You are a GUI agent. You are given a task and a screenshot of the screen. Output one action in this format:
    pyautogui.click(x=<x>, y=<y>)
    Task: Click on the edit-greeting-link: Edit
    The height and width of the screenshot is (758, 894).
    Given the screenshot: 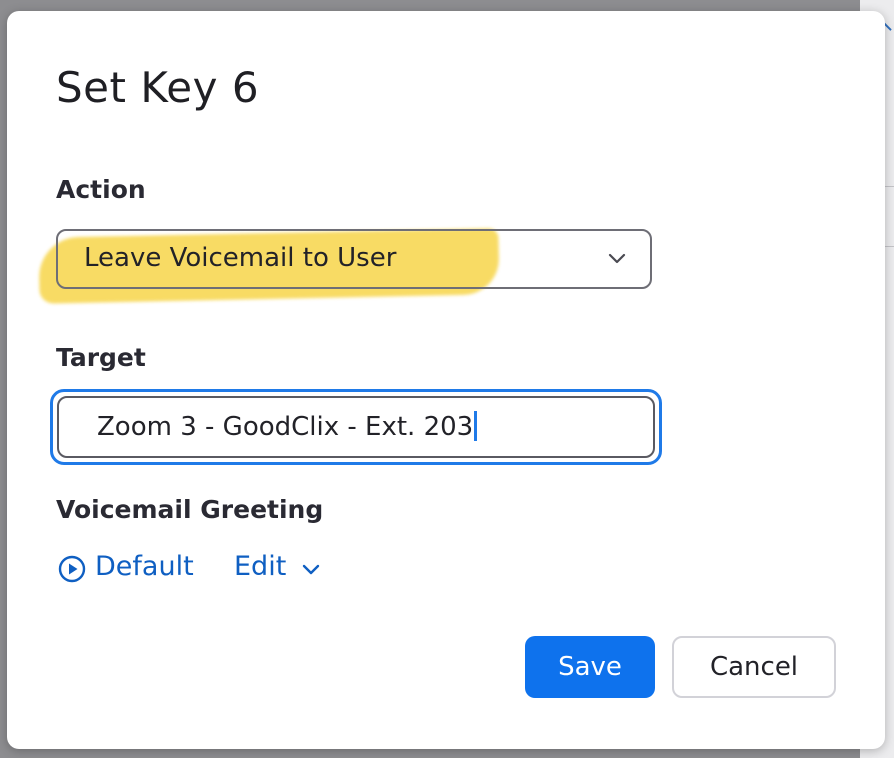 What is the action you would take?
    pyautogui.click(x=260, y=566)
    